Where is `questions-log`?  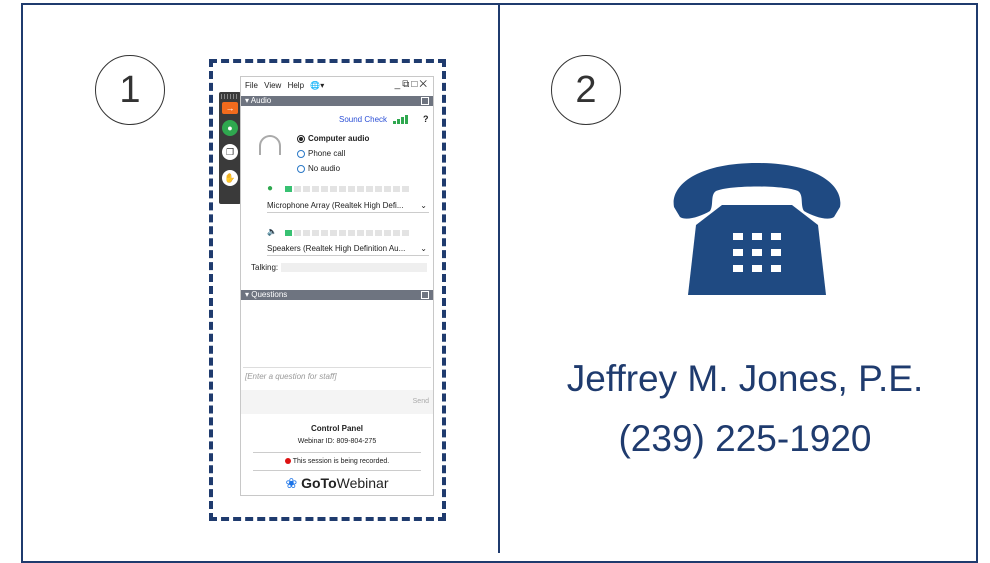 questions-log is located at coordinates (337, 333).